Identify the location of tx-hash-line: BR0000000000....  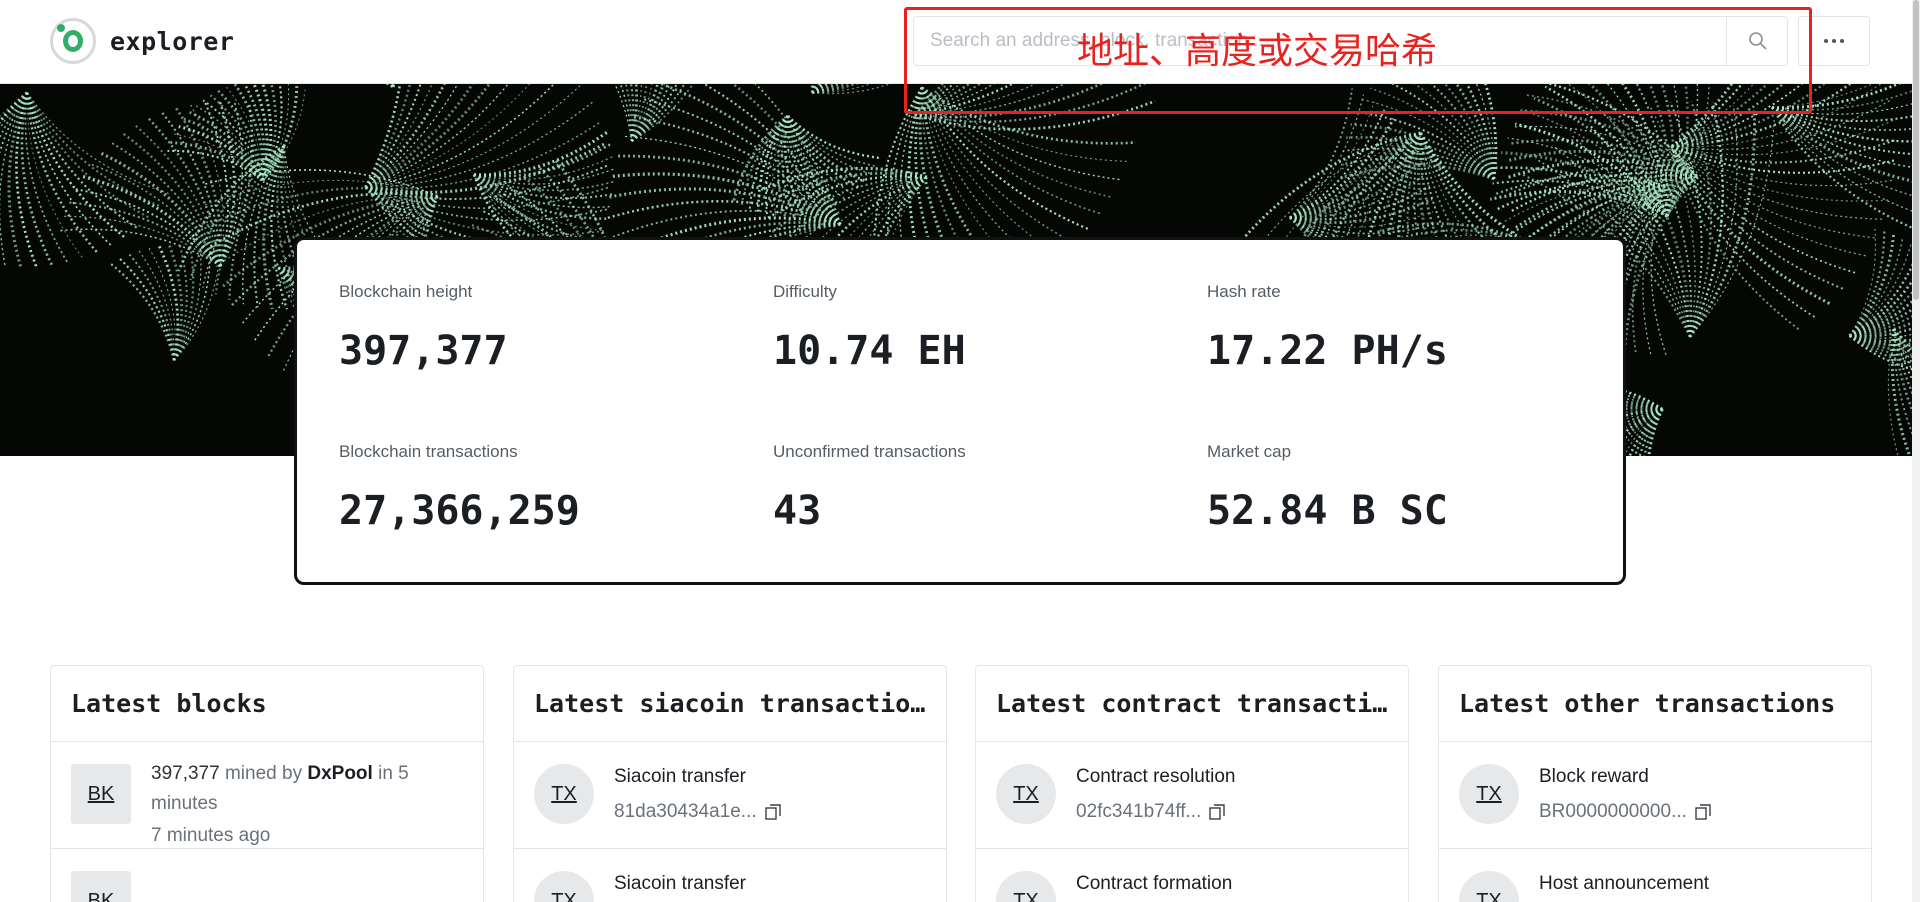
(1625, 812).